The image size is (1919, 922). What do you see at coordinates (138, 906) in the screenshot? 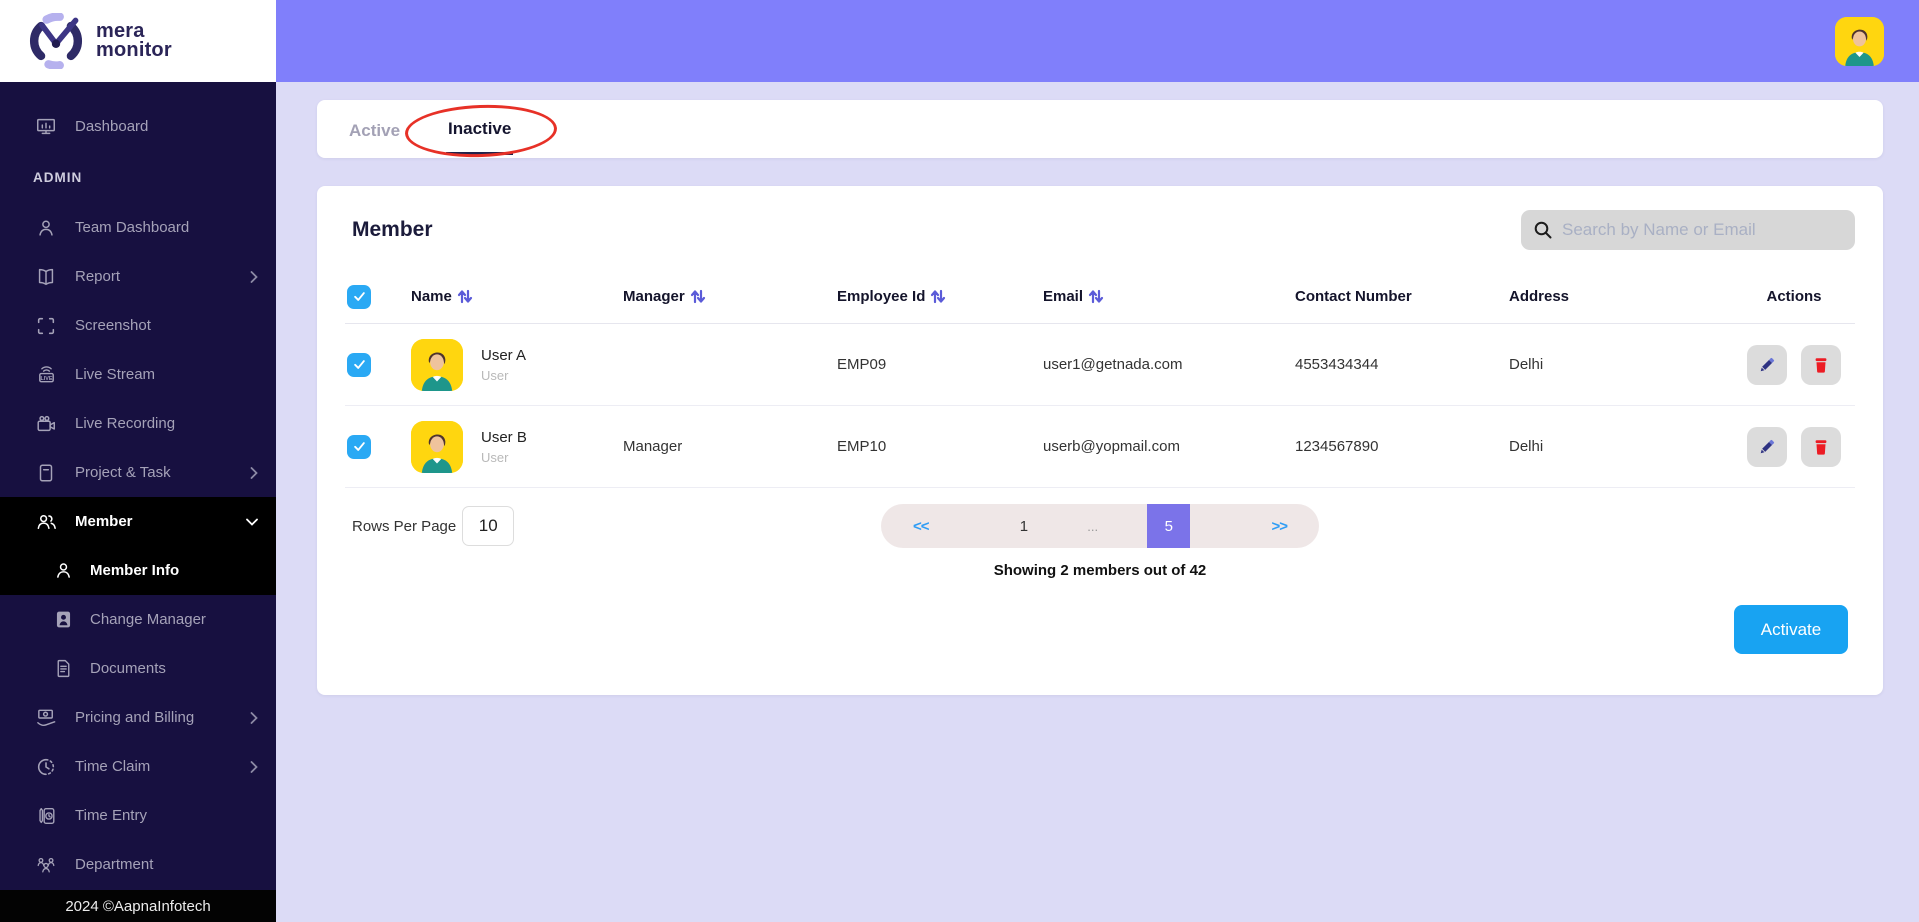
I see `copyright-footer: 2024 ©AapnaInfotech` at bounding box center [138, 906].